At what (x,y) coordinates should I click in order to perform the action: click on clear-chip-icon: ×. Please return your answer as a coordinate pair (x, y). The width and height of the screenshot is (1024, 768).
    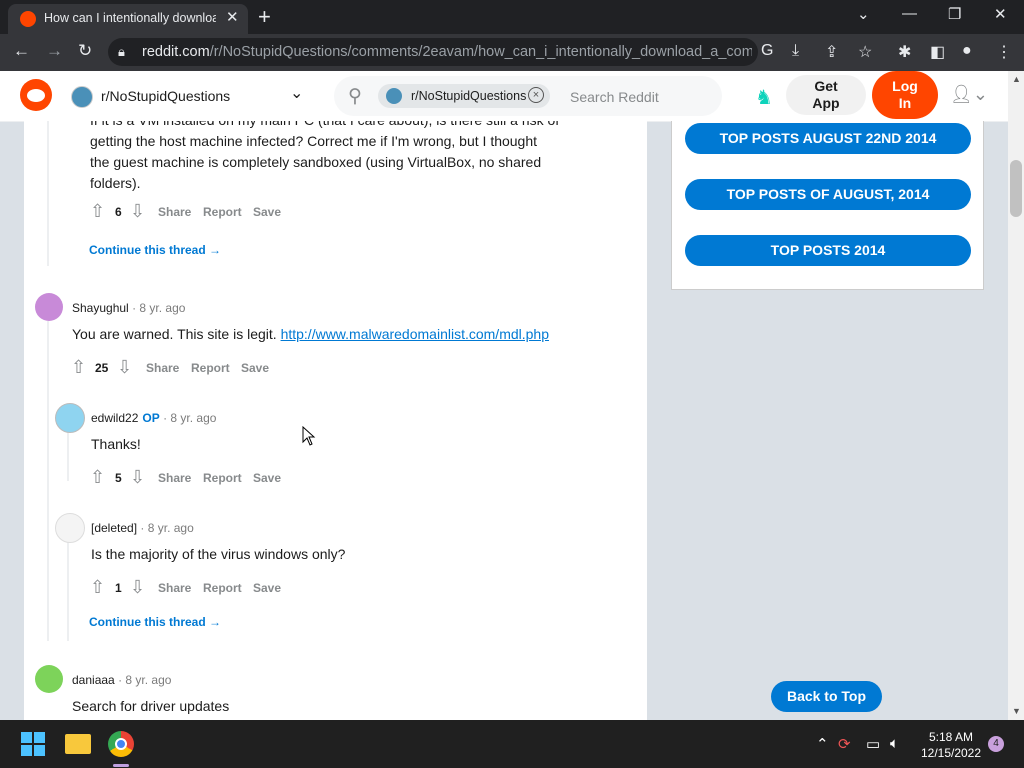
    Looking at the image, I should click on (536, 95).